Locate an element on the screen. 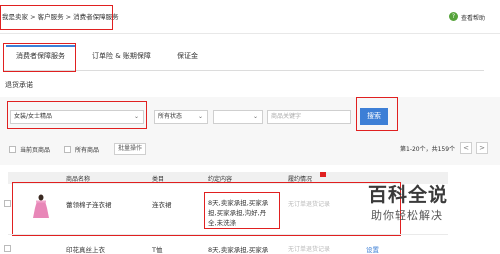 The height and width of the screenshot is (254, 500). breadcrumb-highlight is located at coordinates (56, 17).